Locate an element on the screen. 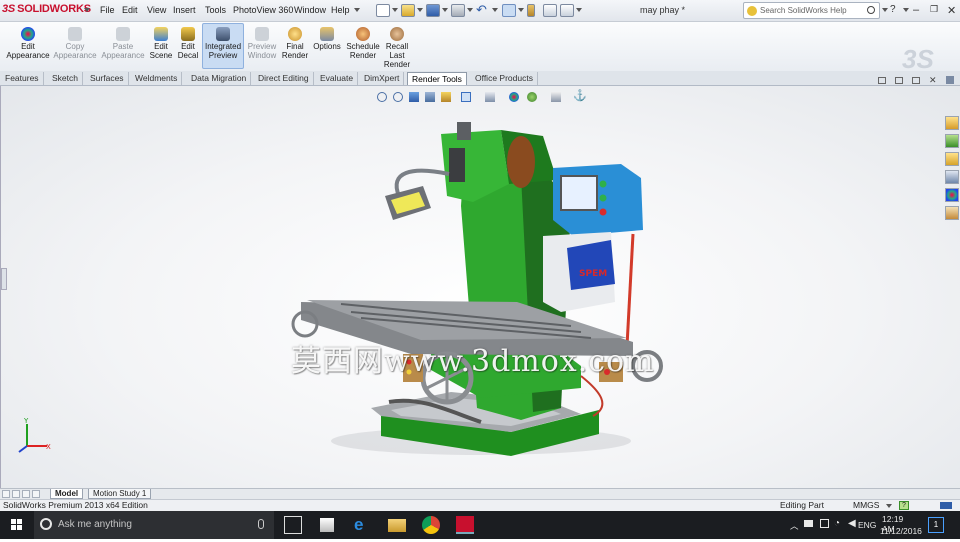  print-dropdown-icon is located at coordinates (470, 10).